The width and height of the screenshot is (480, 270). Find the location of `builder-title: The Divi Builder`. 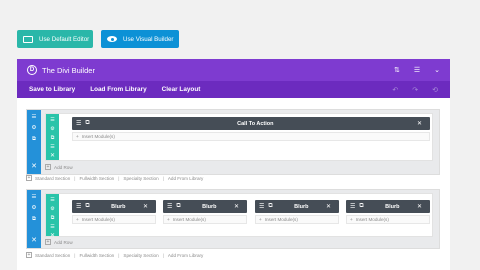

builder-title: The Divi Builder is located at coordinates (68, 70).